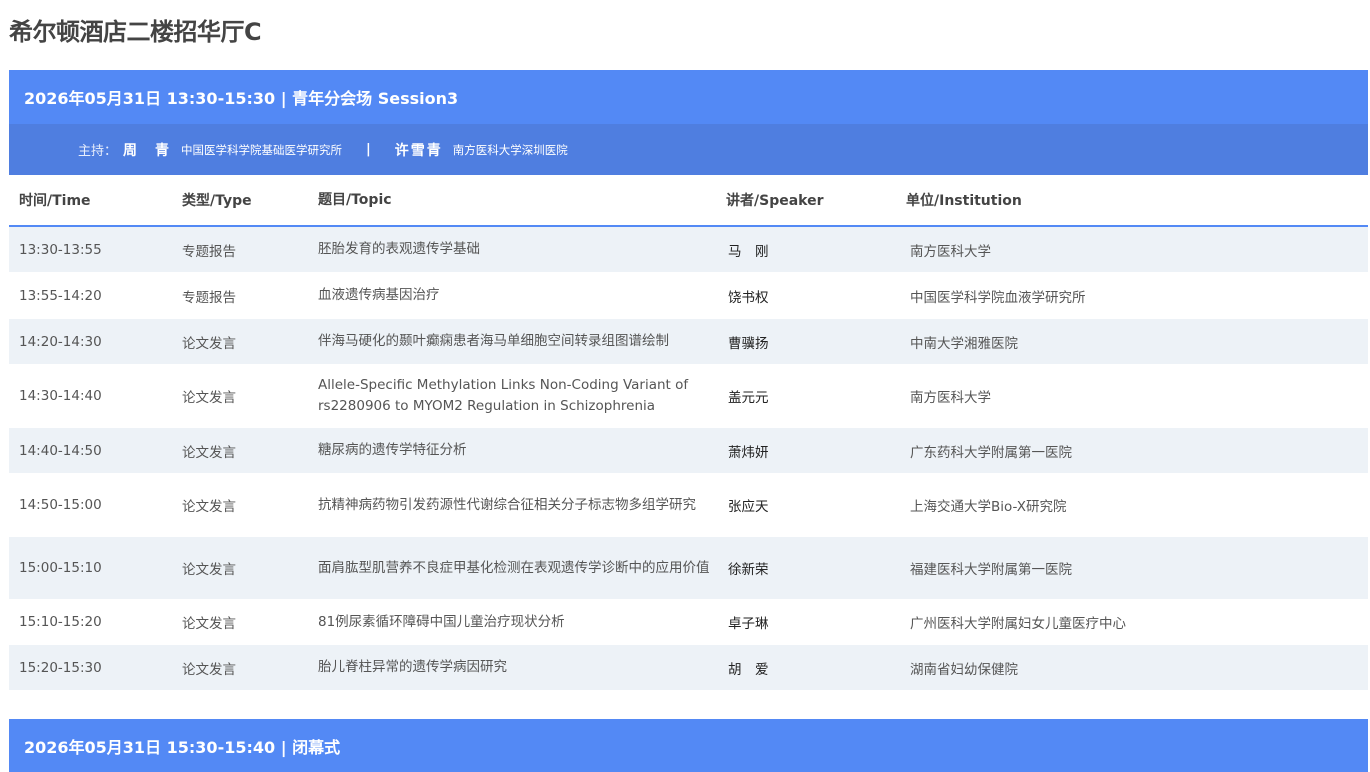 This screenshot has height=772, width=1370. Describe the element at coordinates (775, 201) in the screenshot. I see `column-header-speaker: 讲者/Speaker` at that location.